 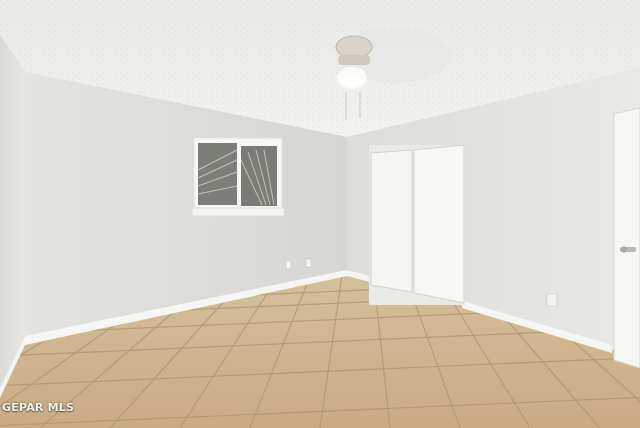 What do you see at coordinates (417, 224) in the screenshot?
I see `closet` at bounding box center [417, 224].